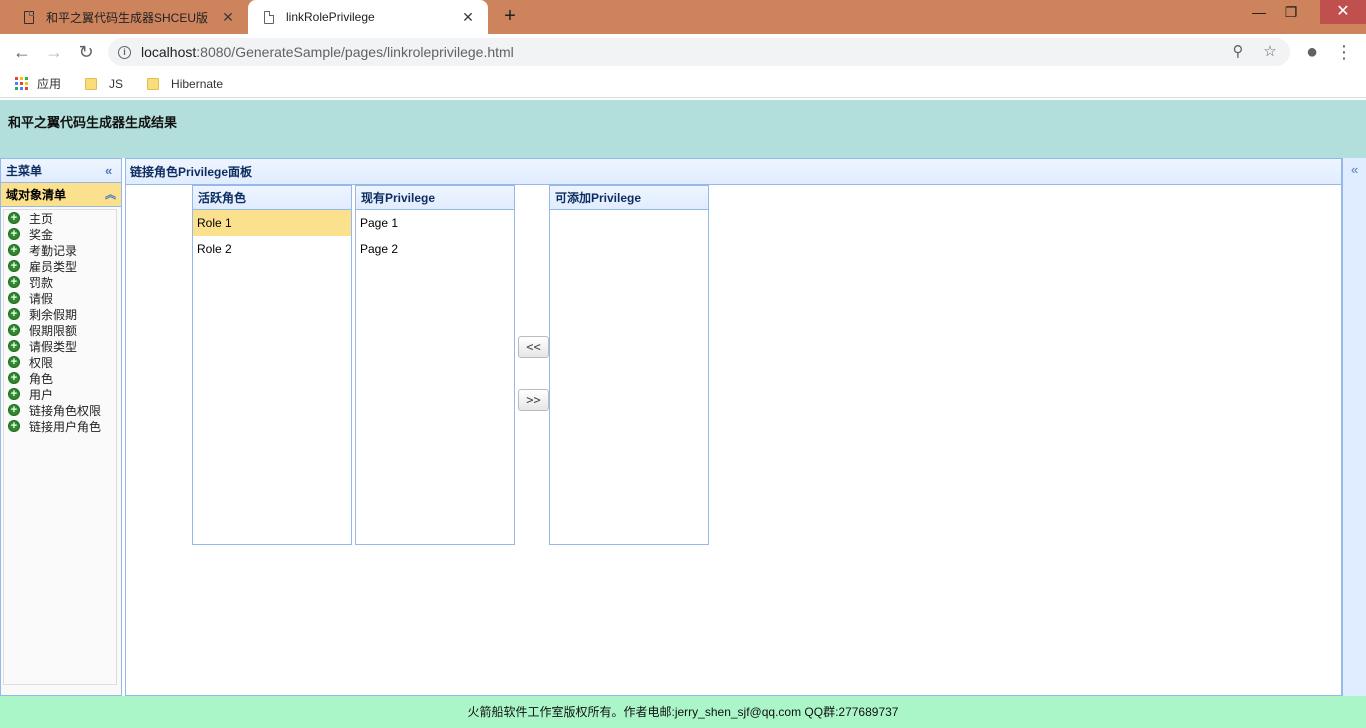 This screenshot has width=1366, height=728. I want to click on add-privilege-button: <<, so click(533, 347).